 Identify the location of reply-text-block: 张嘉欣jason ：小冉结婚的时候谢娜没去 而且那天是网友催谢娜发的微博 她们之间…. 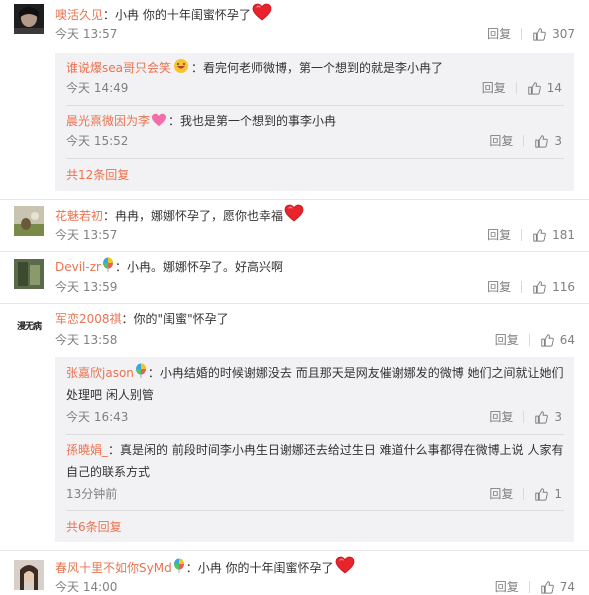
(315, 384).